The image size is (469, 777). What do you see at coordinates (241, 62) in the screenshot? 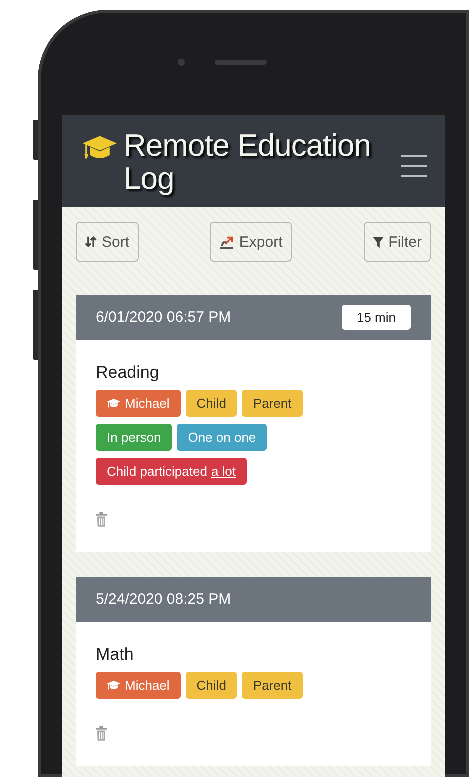
I see `speaker-grille` at bounding box center [241, 62].